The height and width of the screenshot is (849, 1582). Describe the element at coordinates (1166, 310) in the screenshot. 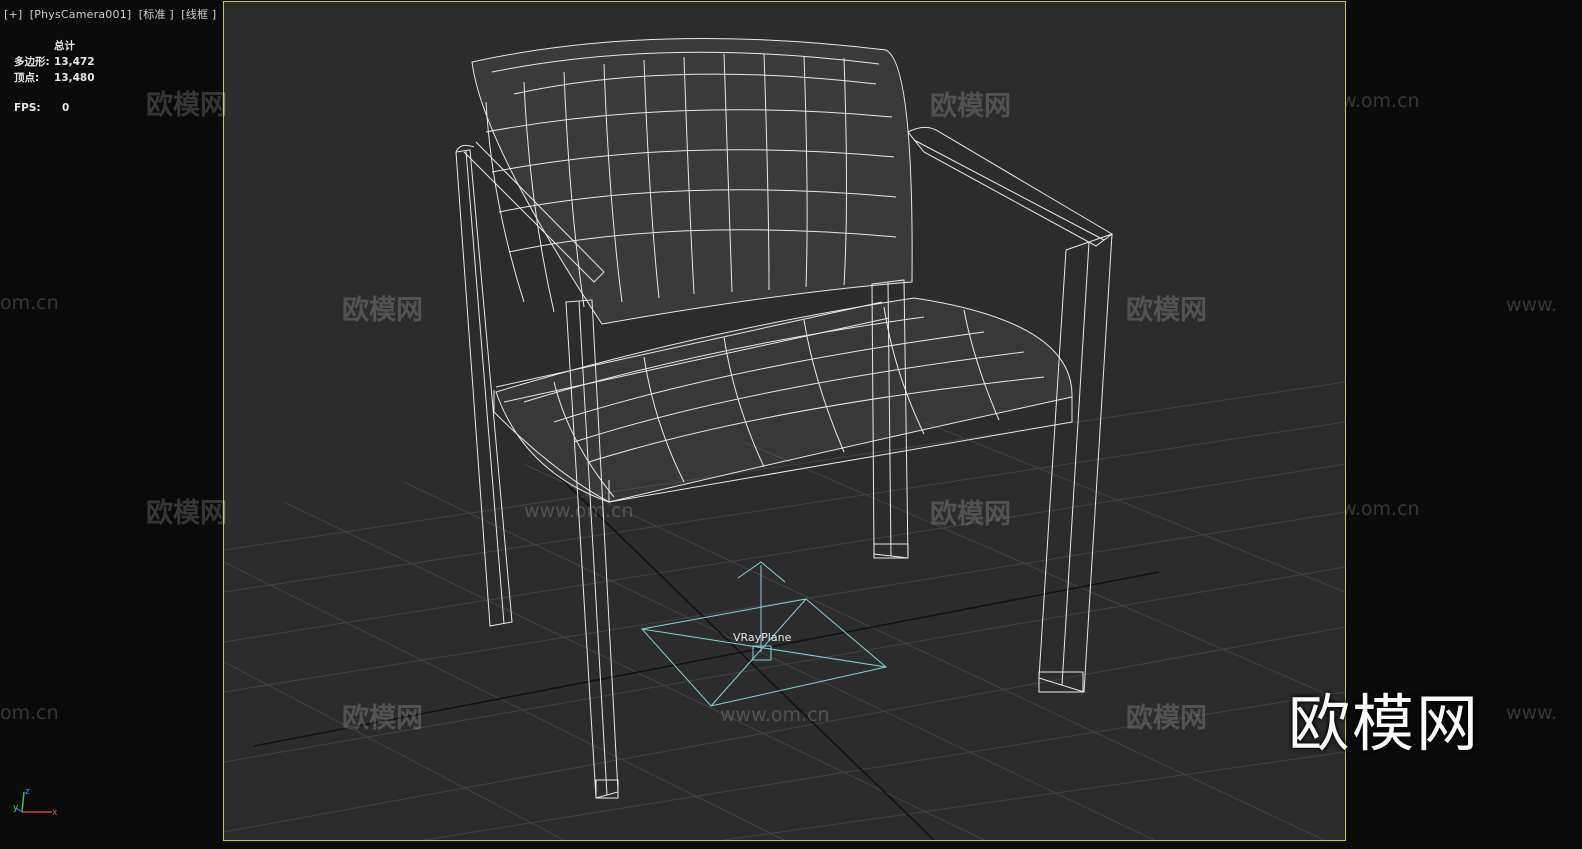

I see `watermark-cn-4: 欧模网` at that location.